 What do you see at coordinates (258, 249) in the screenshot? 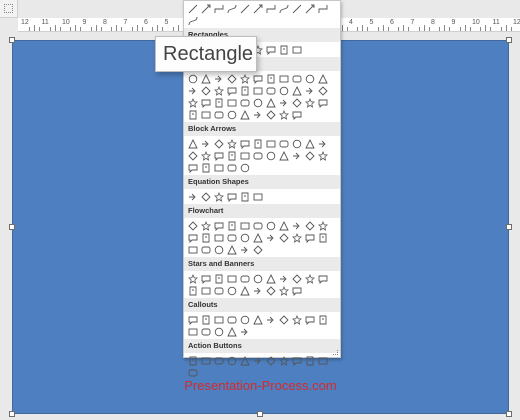
I see `display-icon` at bounding box center [258, 249].